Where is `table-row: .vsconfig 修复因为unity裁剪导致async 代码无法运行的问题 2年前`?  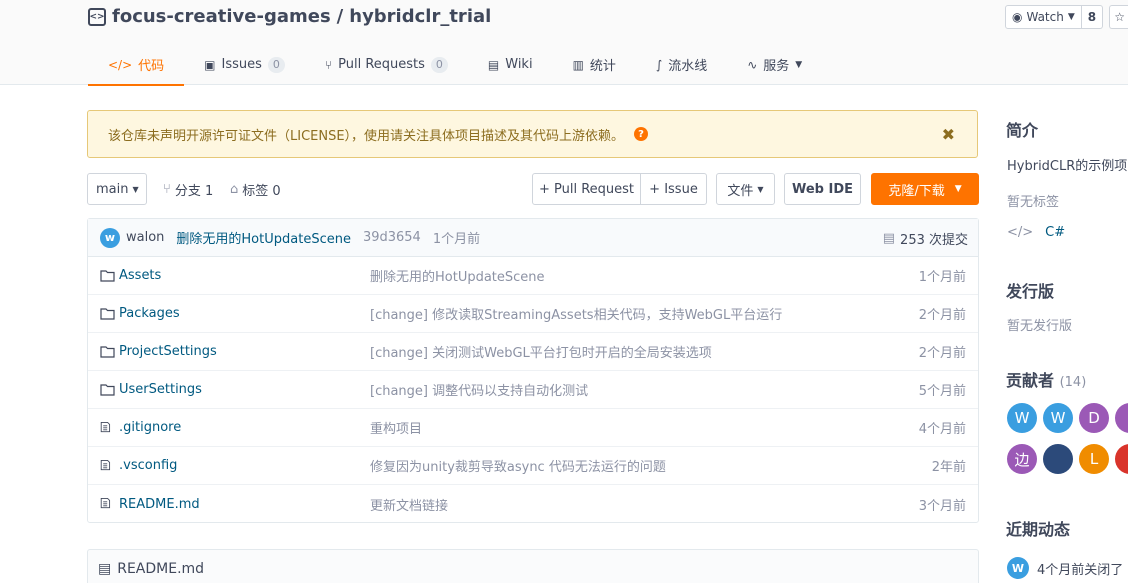
table-row: .vsconfig 修复因为unity裁剪导致async 代码无法运行的问题 2年前 is located at coordinates (533, 466).